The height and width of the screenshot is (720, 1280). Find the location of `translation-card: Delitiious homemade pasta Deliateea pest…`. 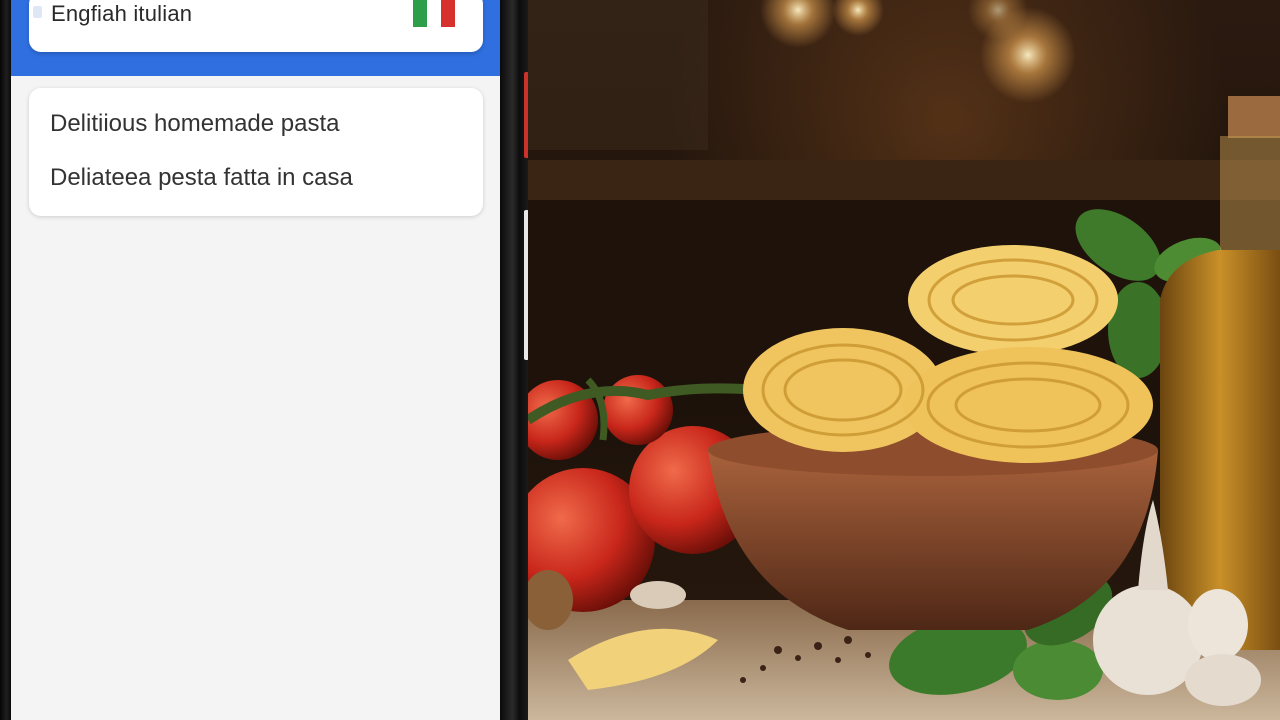

translation-card: Delitiious homemade pasta Deliateea pest… is located at coordinates (256, 152).